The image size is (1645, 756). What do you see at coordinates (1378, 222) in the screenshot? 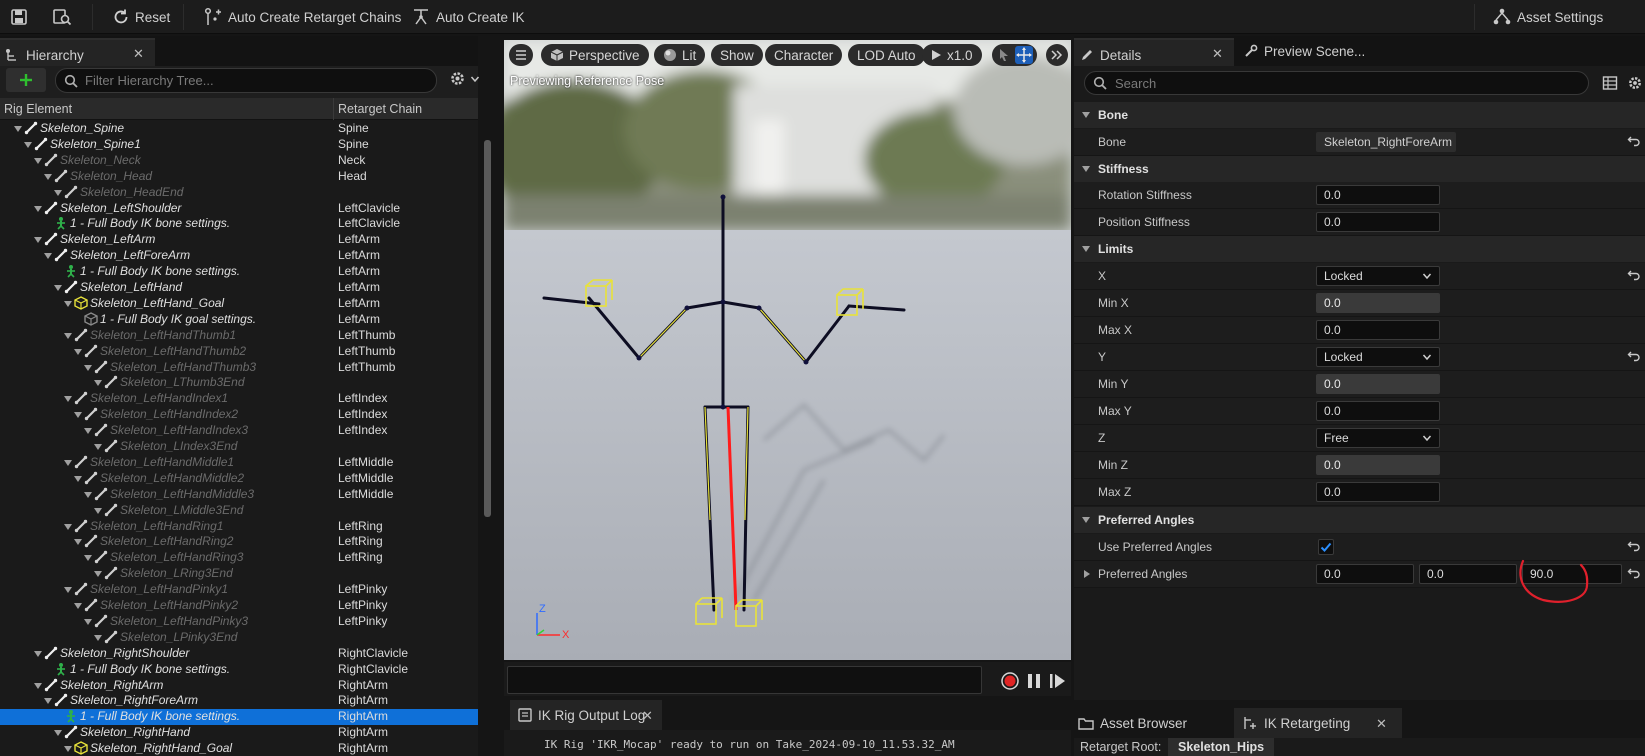
I see `position-stiffness-input: 0.0` at bounding box center [1378, 222].